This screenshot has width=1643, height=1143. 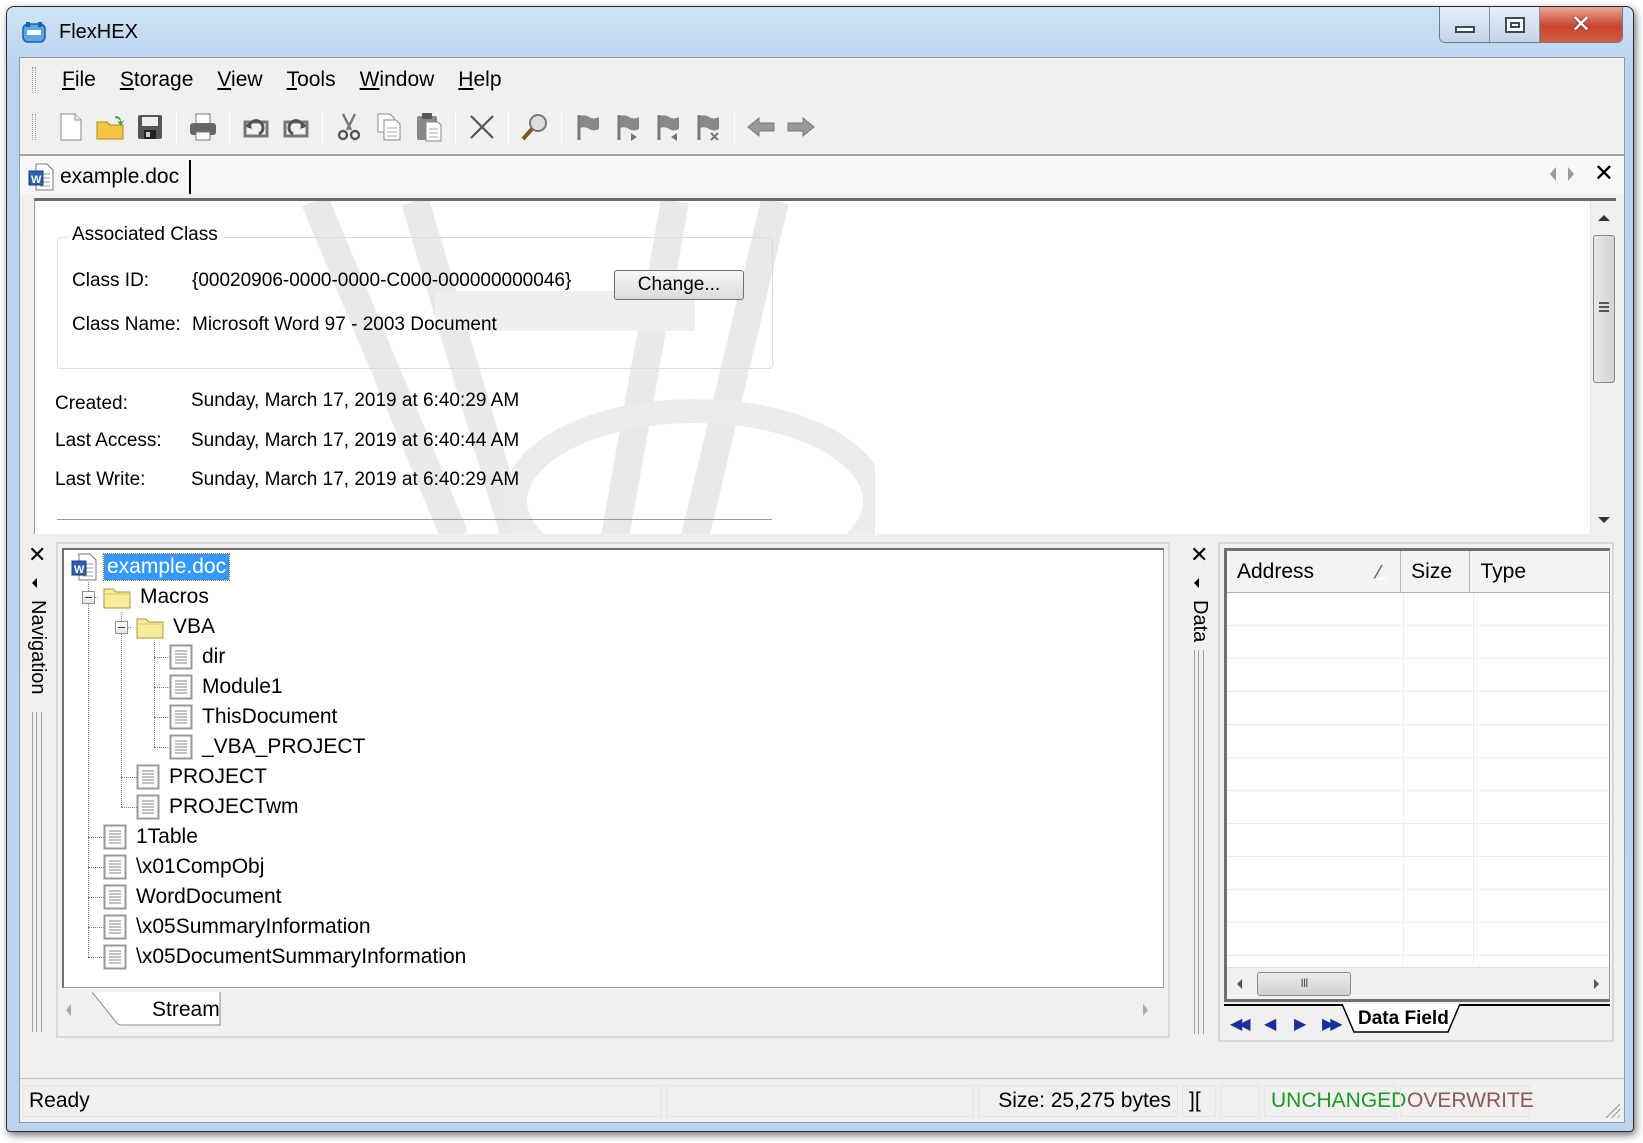 What do you see at coordinates (79, 80) in the screenshot?
I see `menu-file: File` at bounding box center [79, 80].